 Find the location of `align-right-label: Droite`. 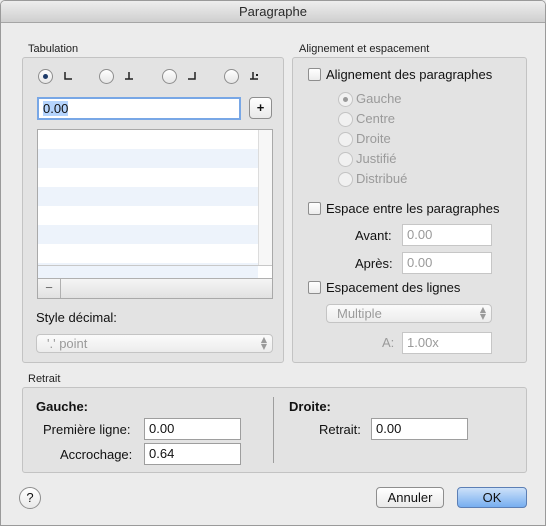

align-right-label: Droite is located at coordinates (373, 138).